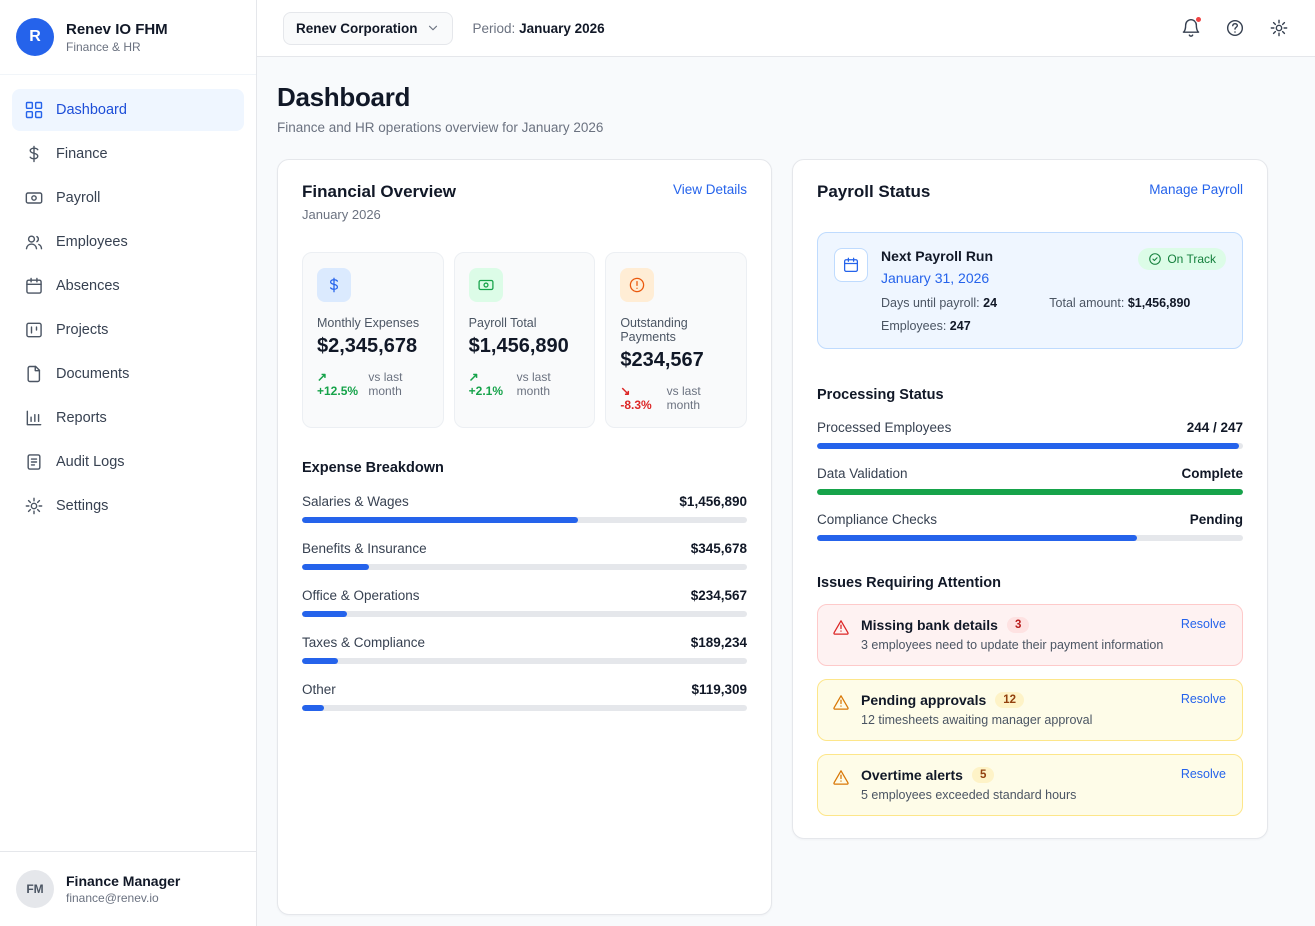  I want to click on company-selector: Renev Corporation, so click(368, 28).